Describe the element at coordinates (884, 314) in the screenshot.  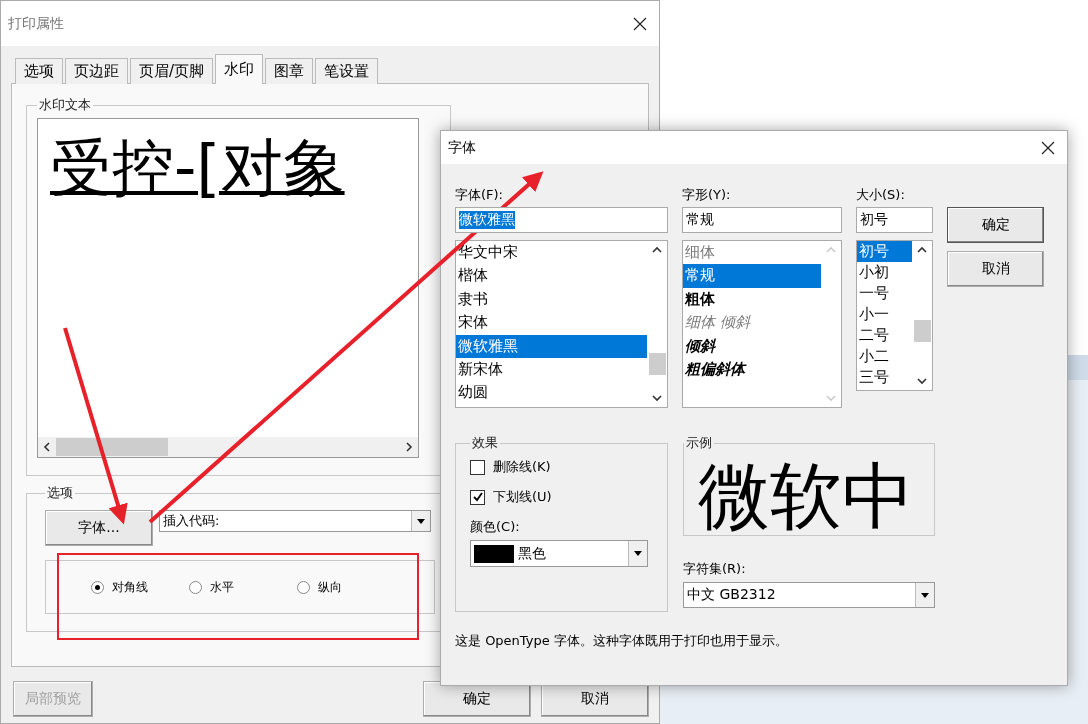
I see `list-item: 小一` at that location.